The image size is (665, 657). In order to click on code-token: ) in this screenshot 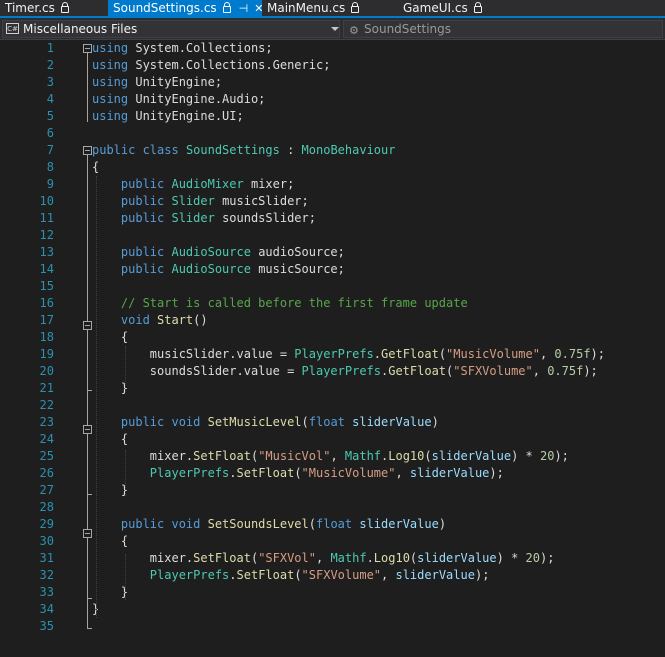, I will do `click(442, 524)`.